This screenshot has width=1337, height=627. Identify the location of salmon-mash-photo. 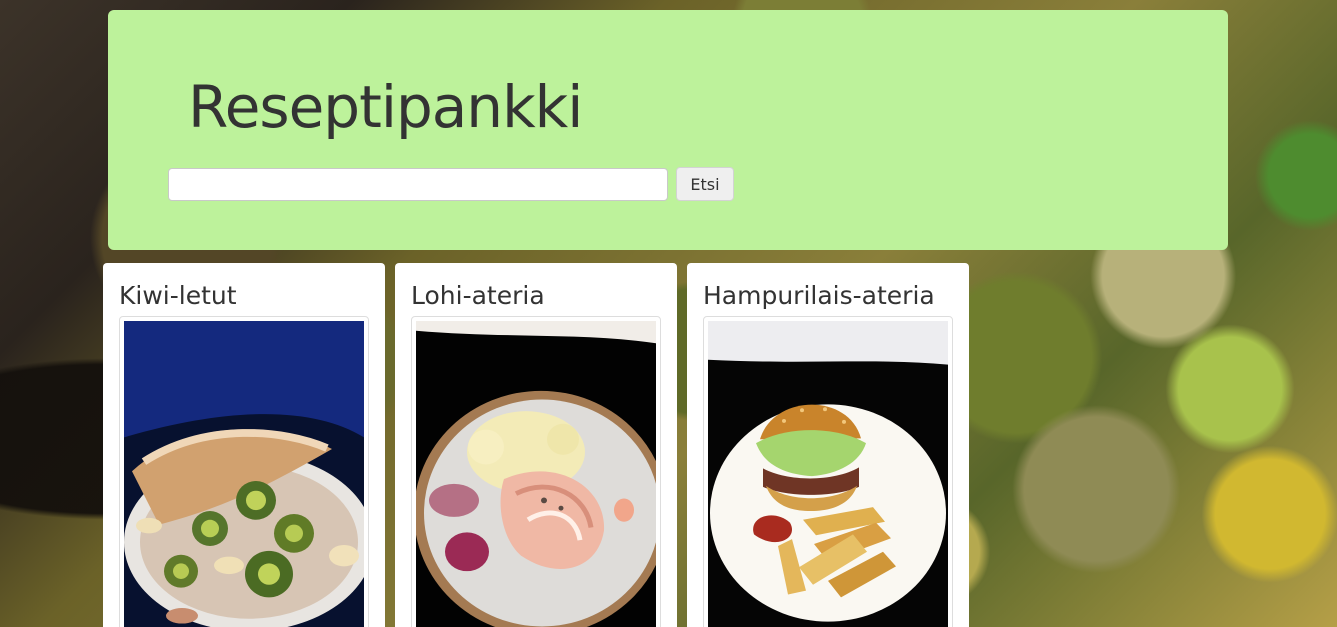
(536, 474).